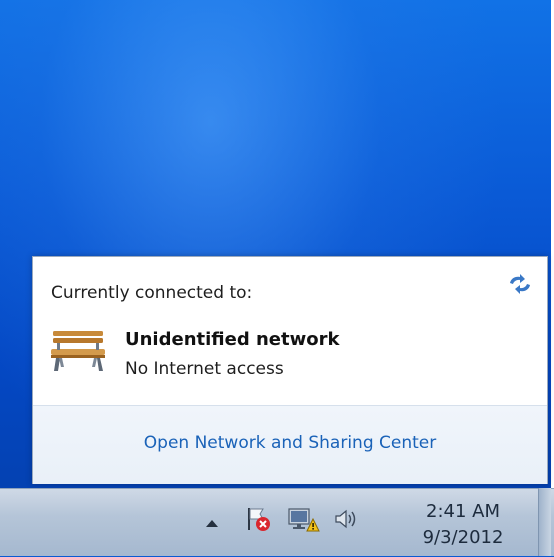  Describe the element at coordinates (520, 284) in the screenshot. I see `refresh-icon` at that location.